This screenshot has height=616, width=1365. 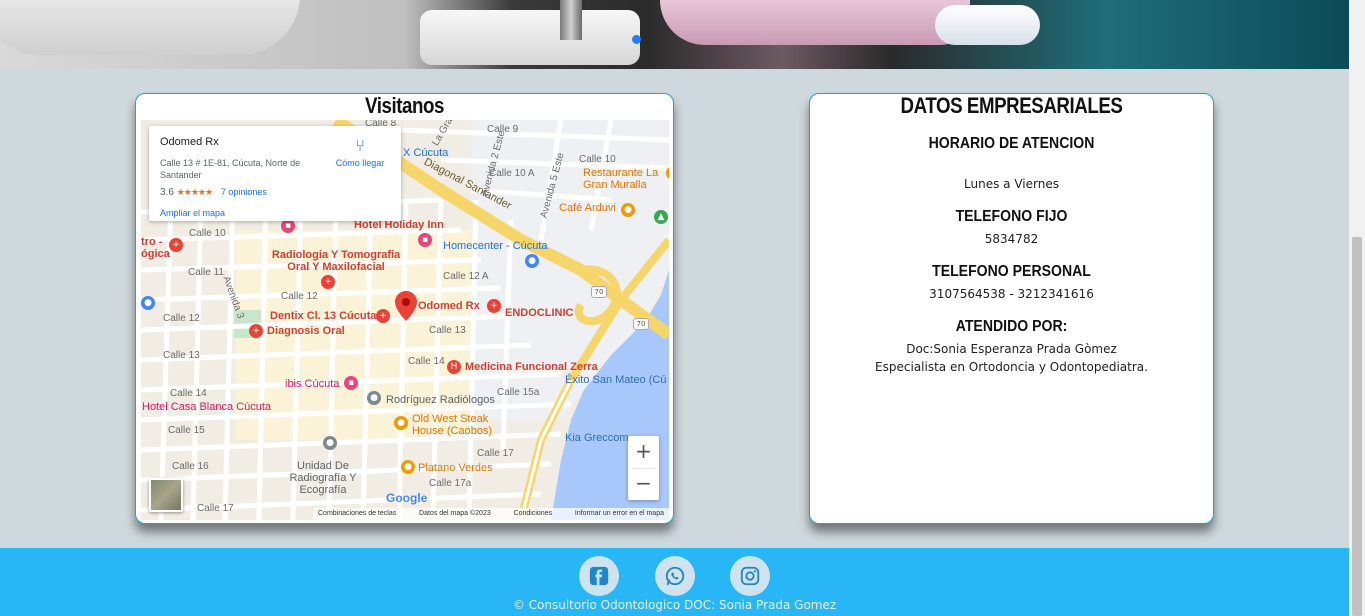 I want to click on instagram-button, so click(x=750, y=576).